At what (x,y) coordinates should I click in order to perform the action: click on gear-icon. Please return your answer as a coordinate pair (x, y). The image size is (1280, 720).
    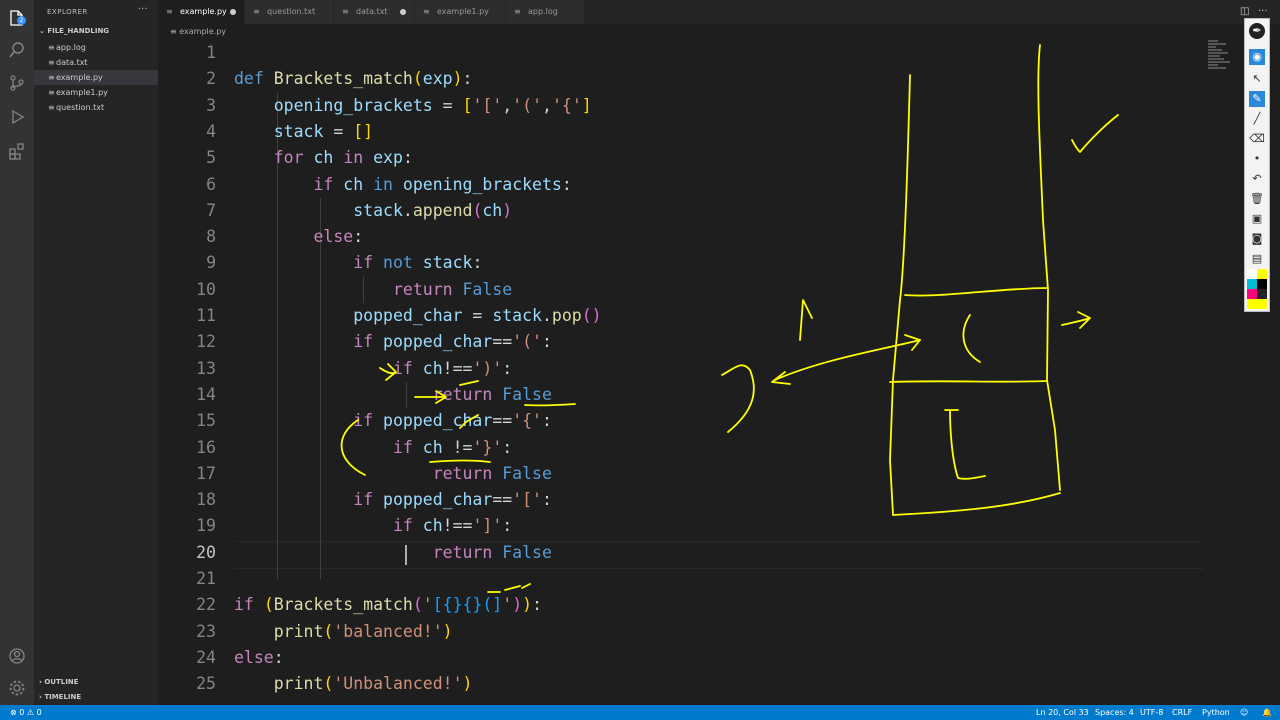
    Looking at the image, I should click on (17, 688).